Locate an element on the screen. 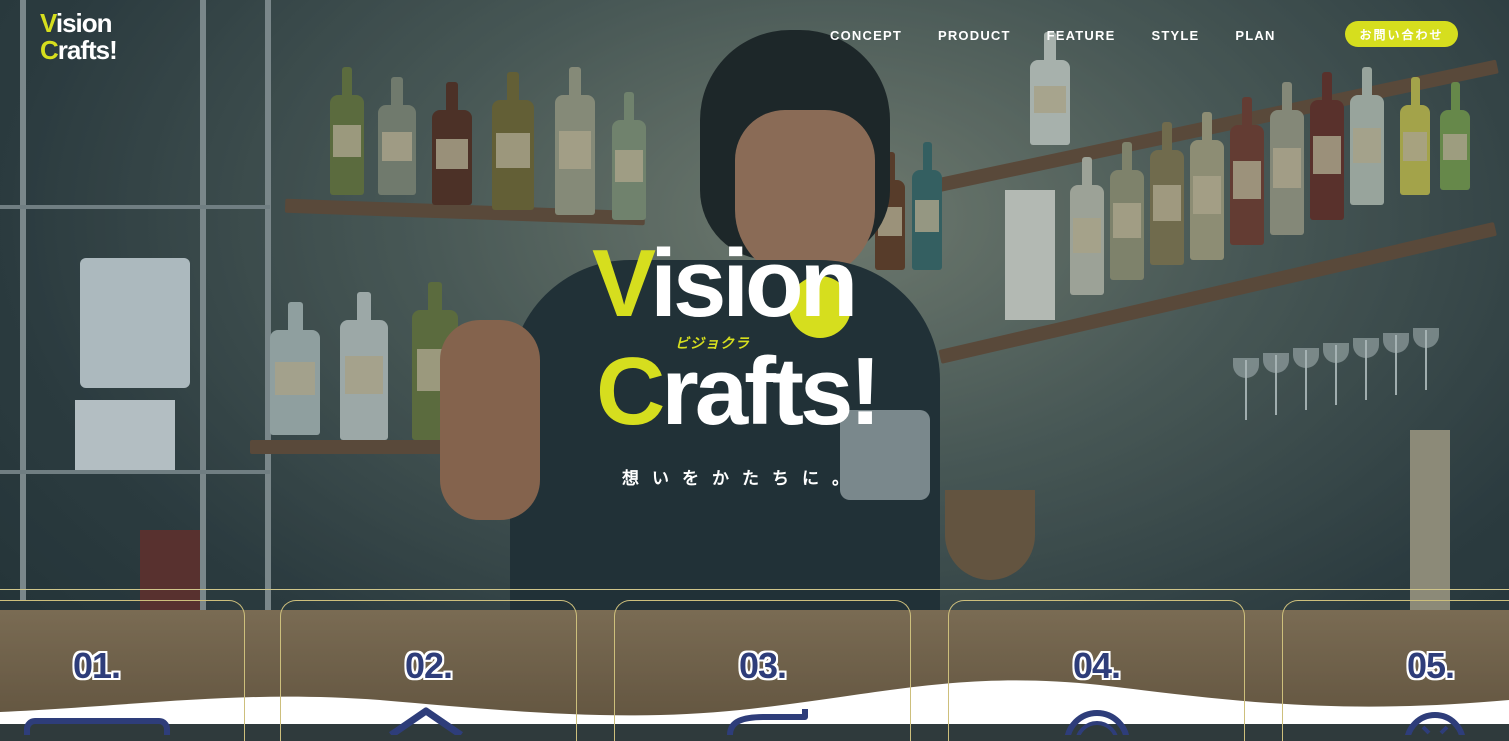 Image resolution: width=1509 pixels, height=741 pixels. feature-card-03: 03. is located at coordinates (762, 670).